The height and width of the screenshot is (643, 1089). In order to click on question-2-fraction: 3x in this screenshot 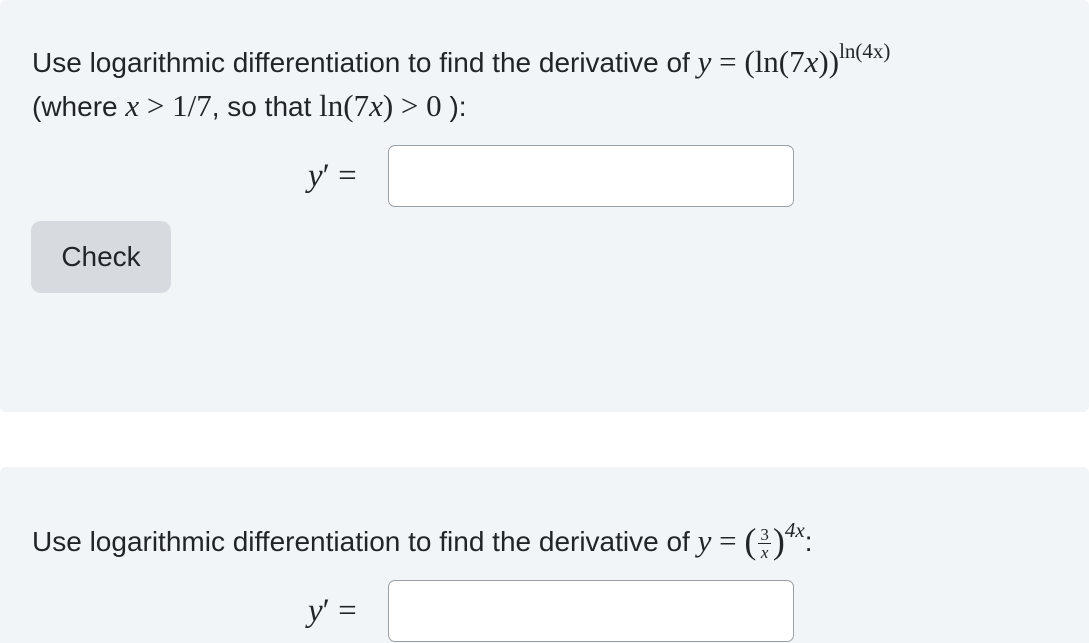, I will do `click(764, 544)`.